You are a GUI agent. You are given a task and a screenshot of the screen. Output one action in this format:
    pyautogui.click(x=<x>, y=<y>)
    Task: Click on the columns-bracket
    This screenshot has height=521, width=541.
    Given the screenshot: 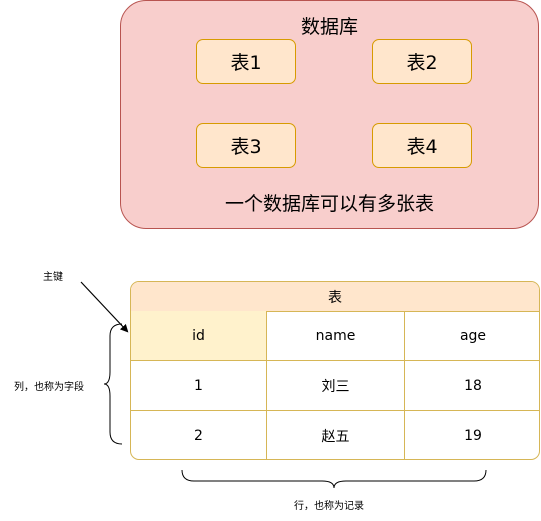 What is the action you would take?
    pyautogui.click(x=113, y=384)
    